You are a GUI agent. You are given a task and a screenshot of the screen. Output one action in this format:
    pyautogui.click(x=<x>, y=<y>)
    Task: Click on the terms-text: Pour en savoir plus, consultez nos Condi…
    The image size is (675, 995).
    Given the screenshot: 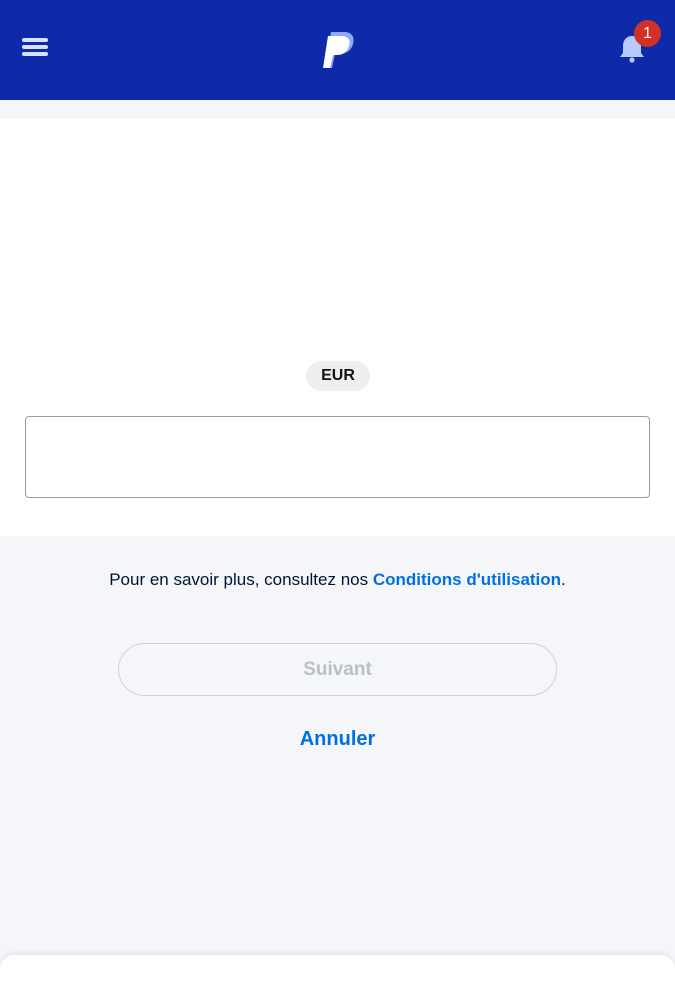 What is the action you would take?
    pyautogui.click(x=337, y=580)
    